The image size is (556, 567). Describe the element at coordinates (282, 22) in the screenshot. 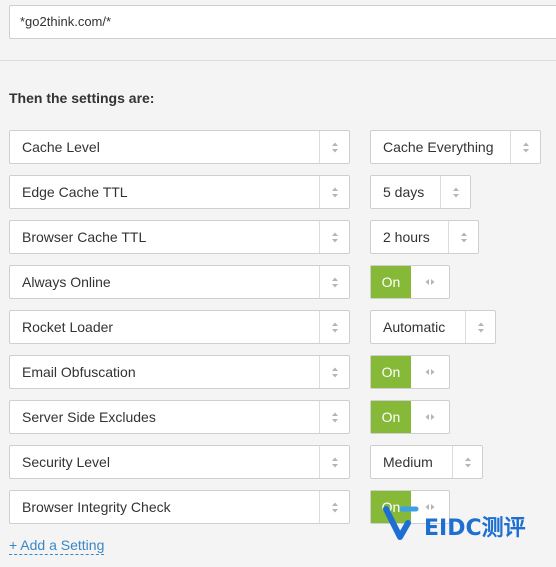

I see `url-pattern-input: *go2think.com/*` at that location.